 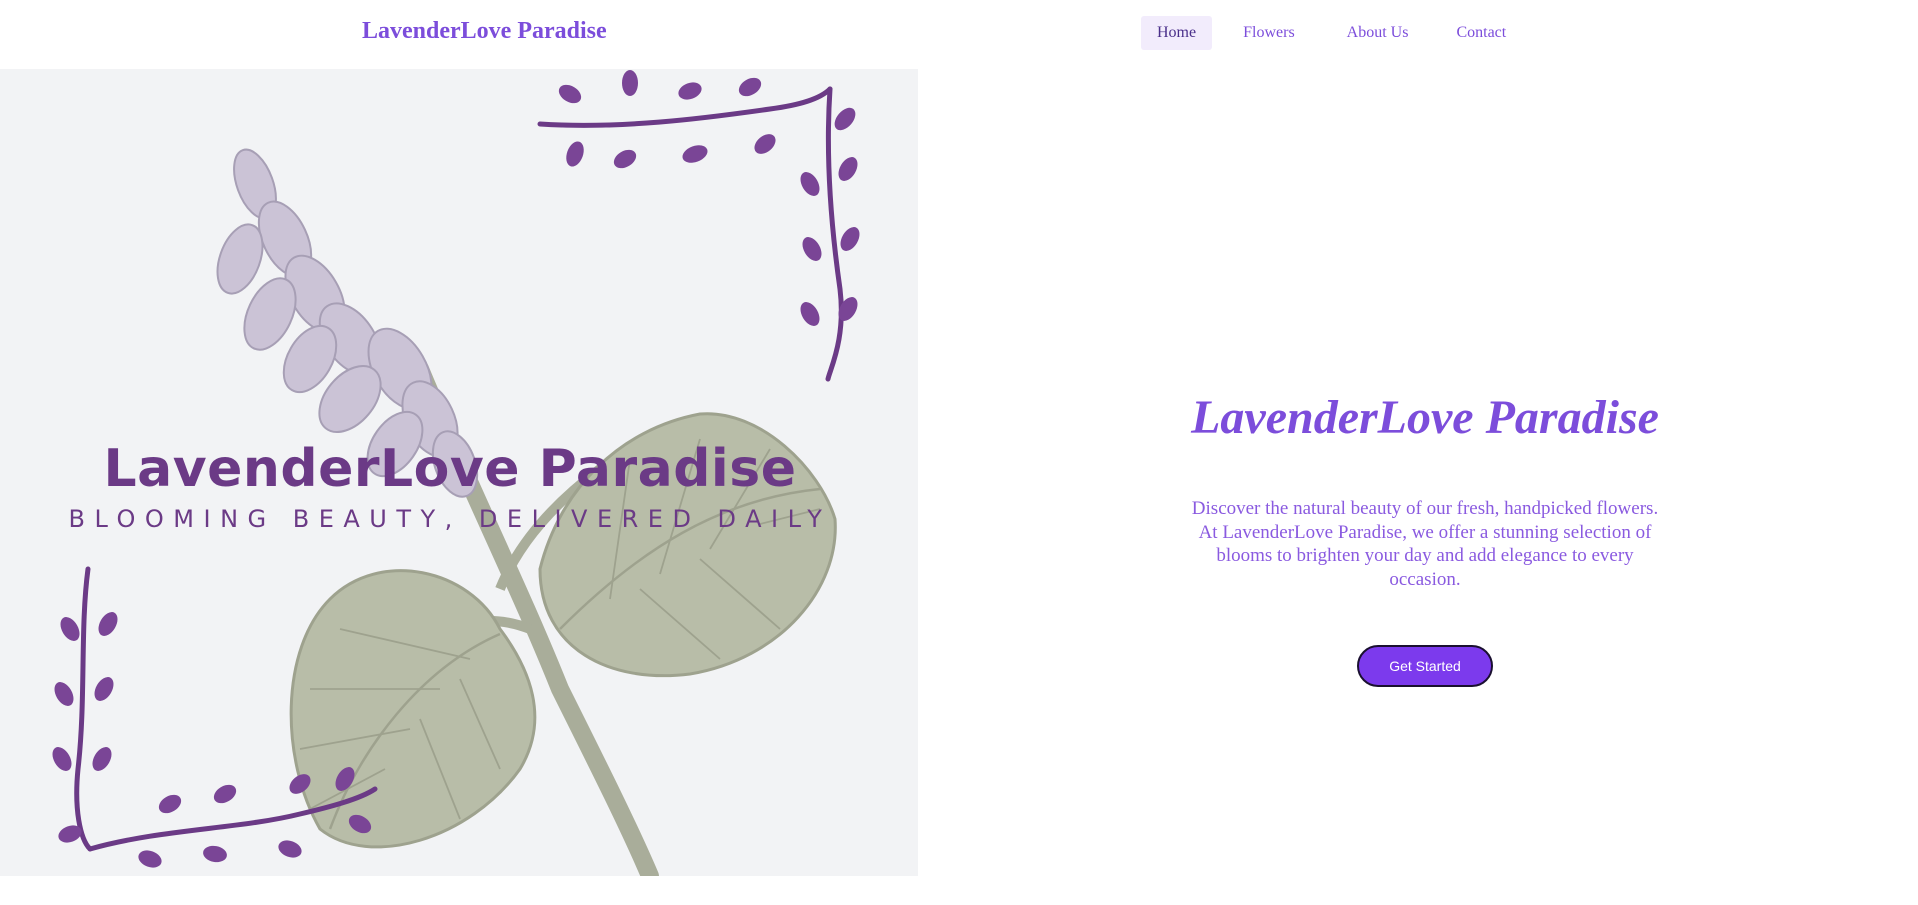 I want to click on get-started-button: Get Started, so click(x=1425, y=666).